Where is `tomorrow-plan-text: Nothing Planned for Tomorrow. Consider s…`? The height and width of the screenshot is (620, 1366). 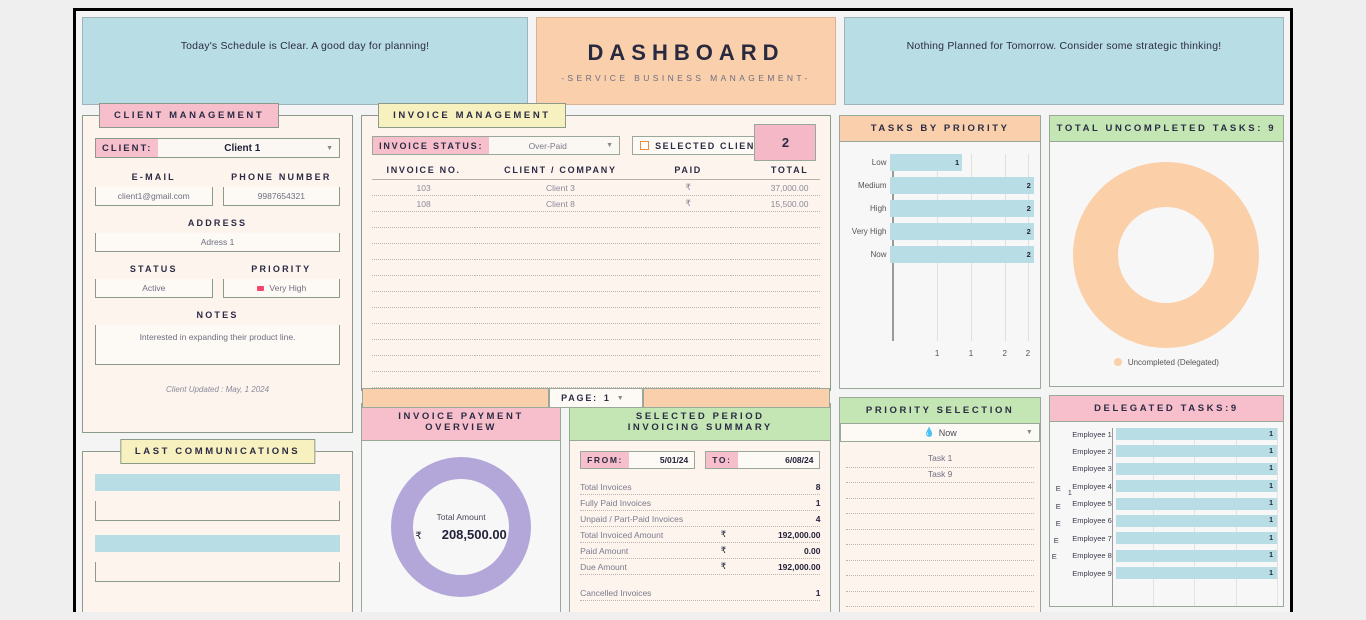
tomorrow-plan-text: Nothing Planned for Tomorrow. Consider s… is located at coordinates (1064, 46).